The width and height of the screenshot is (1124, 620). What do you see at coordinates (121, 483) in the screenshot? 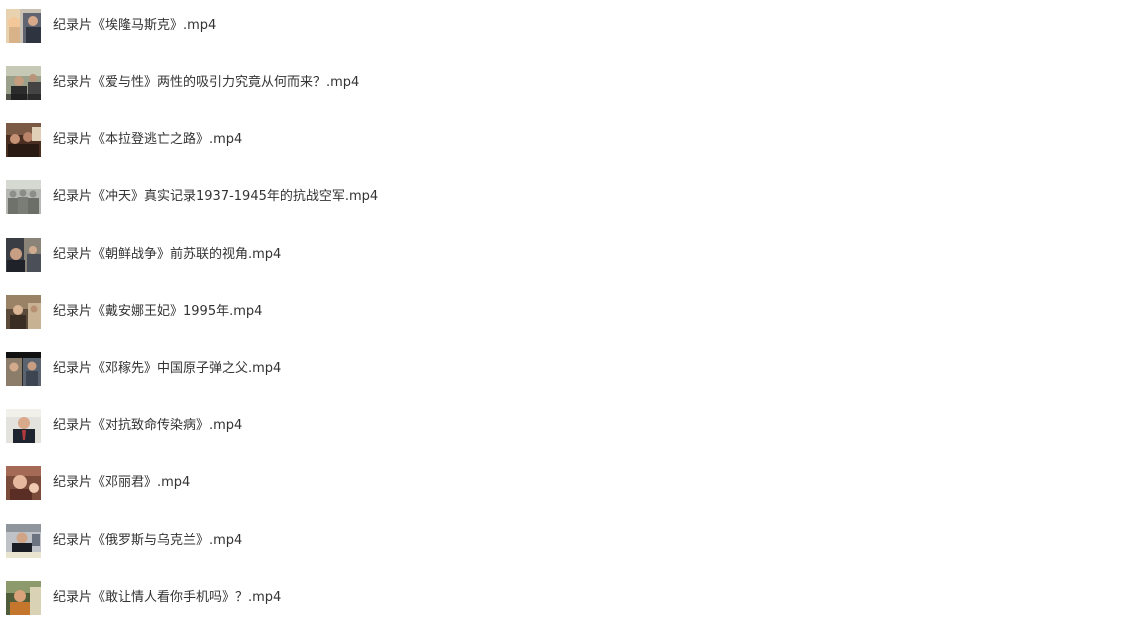
I see `file-name: 纪录片《邓丽君》.mp4` at bounding box center [121, 483].